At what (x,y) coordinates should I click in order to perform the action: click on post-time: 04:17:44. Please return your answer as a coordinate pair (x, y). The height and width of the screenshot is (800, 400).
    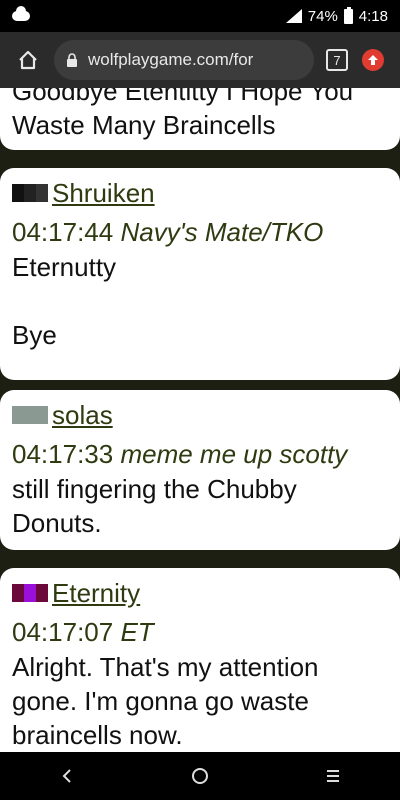
    Looking at the image, I should click on (63, 232).